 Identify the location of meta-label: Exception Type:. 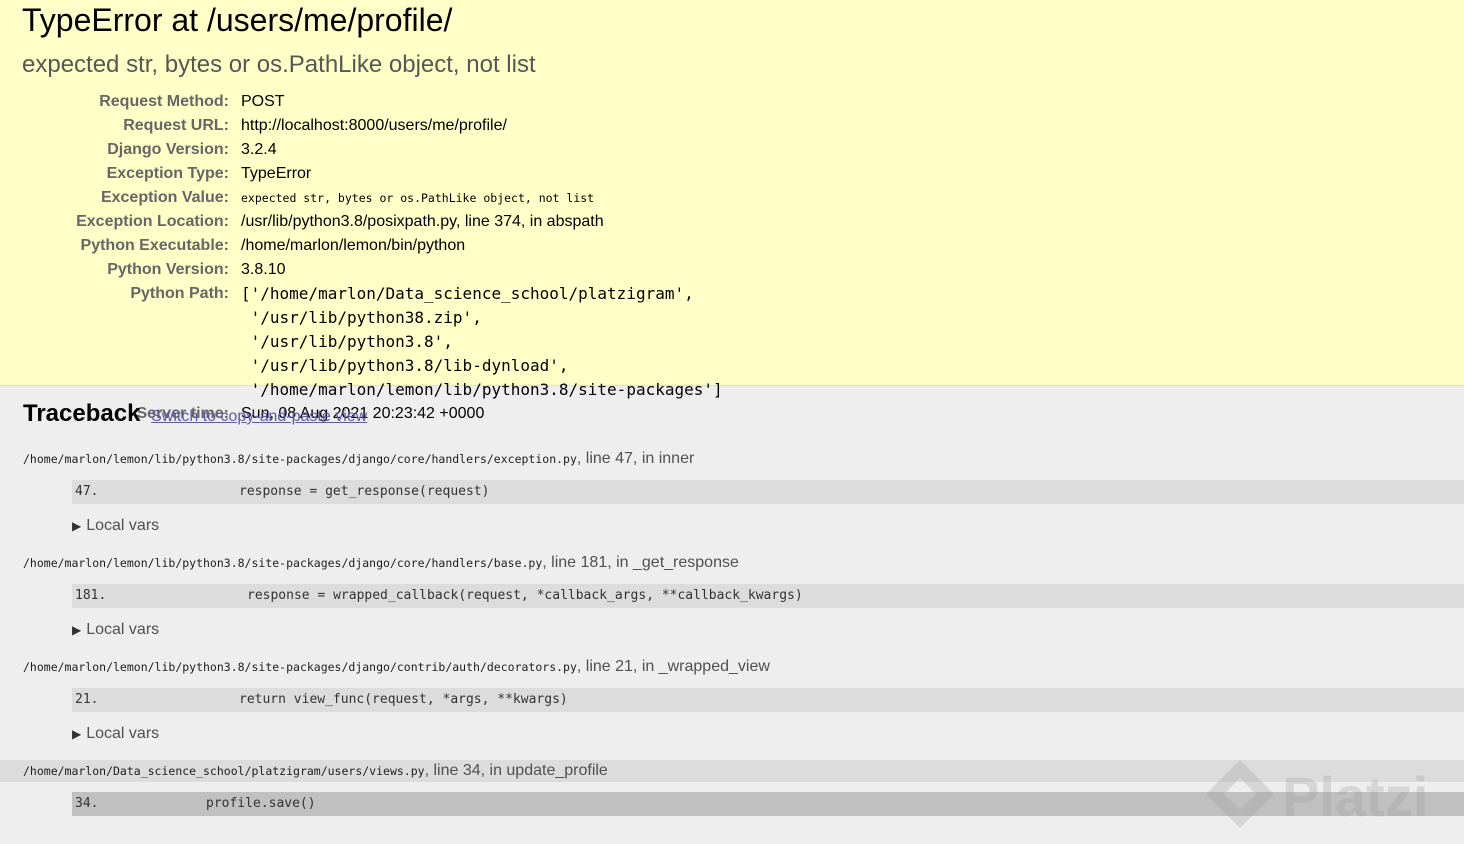
(167, 173).